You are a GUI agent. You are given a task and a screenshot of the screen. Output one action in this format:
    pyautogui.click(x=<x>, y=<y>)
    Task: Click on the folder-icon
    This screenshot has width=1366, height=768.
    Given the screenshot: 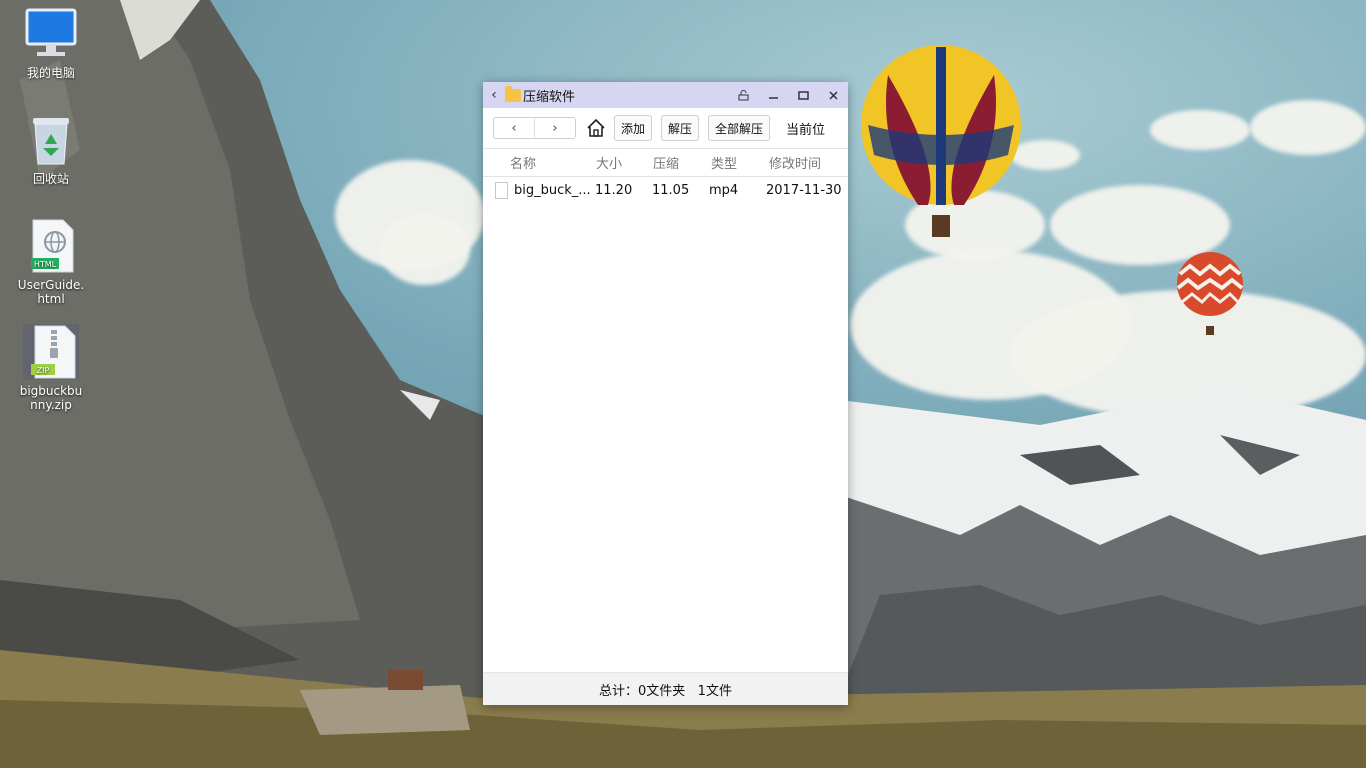 What is the action you would take?
    pyautogui.click(x=513, y=93)
    